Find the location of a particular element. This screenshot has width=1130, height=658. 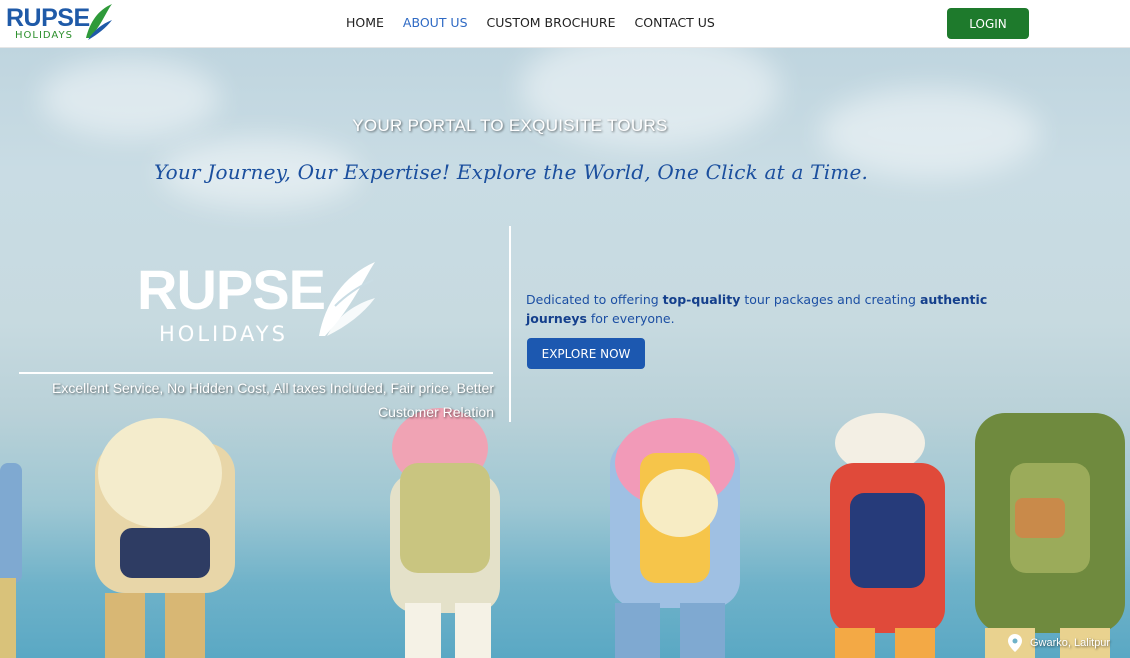

brand-logo: RUPSE HOLIDAYS is located at coordinates (59, 23).